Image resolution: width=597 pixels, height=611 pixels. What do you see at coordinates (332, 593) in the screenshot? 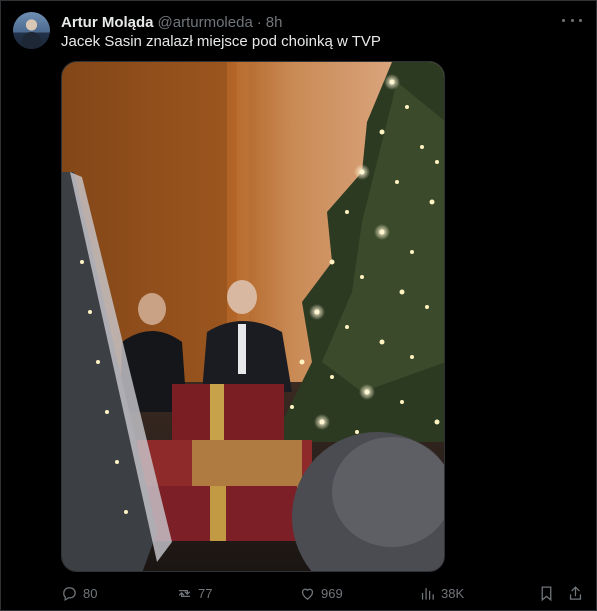
I see `like-count: 969` at bounding box center [332, 593].